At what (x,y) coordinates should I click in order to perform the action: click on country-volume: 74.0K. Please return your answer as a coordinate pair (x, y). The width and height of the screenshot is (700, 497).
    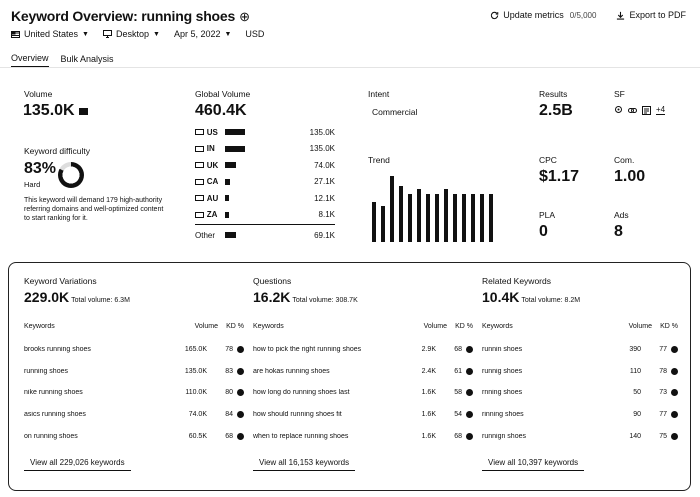
    Looking at the image, I should click on (324, 165).